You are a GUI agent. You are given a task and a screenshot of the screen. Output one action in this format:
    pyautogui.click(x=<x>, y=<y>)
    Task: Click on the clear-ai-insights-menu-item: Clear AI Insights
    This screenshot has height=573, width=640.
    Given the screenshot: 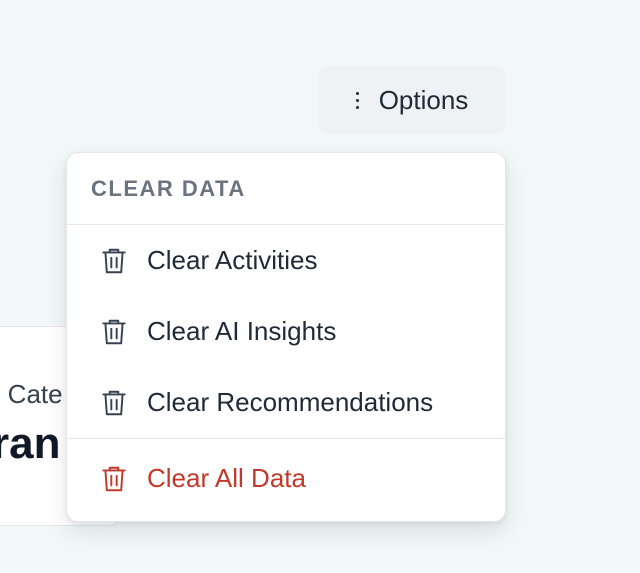 What is the action you would take?
    pyautogui.click(x=286, y=331)
    